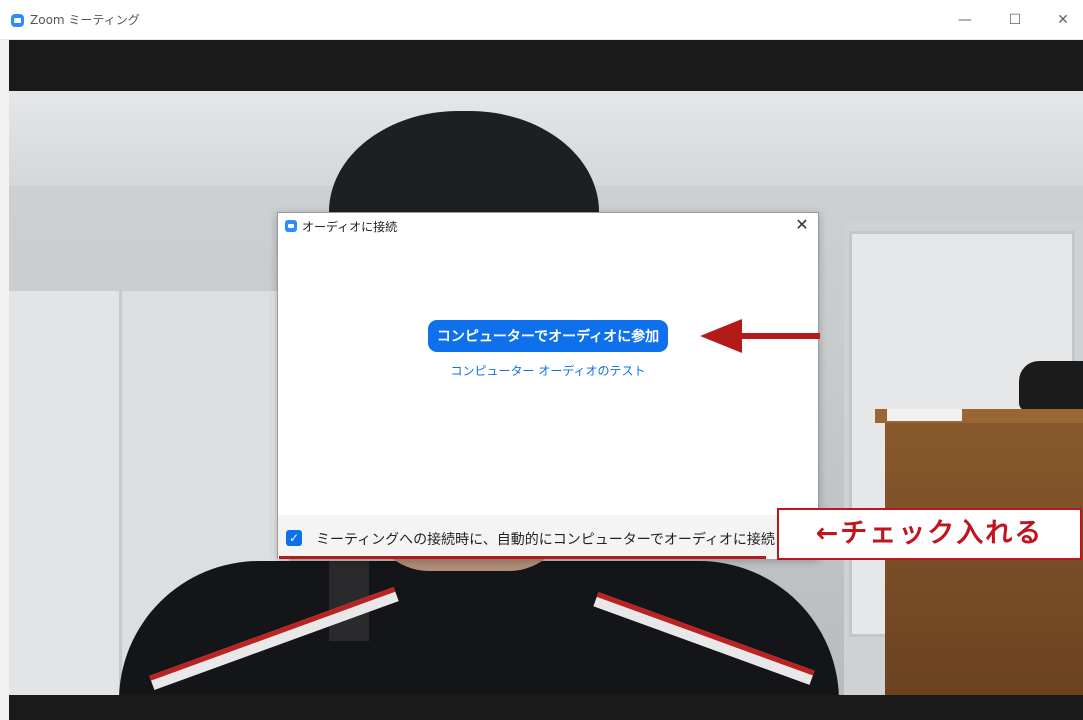 Image resolution: width=1083 pixels, height=720 pixels. Describe the element at coordinates (721, 336) in the screenshot. I see `arrow-left-icon` at that location.